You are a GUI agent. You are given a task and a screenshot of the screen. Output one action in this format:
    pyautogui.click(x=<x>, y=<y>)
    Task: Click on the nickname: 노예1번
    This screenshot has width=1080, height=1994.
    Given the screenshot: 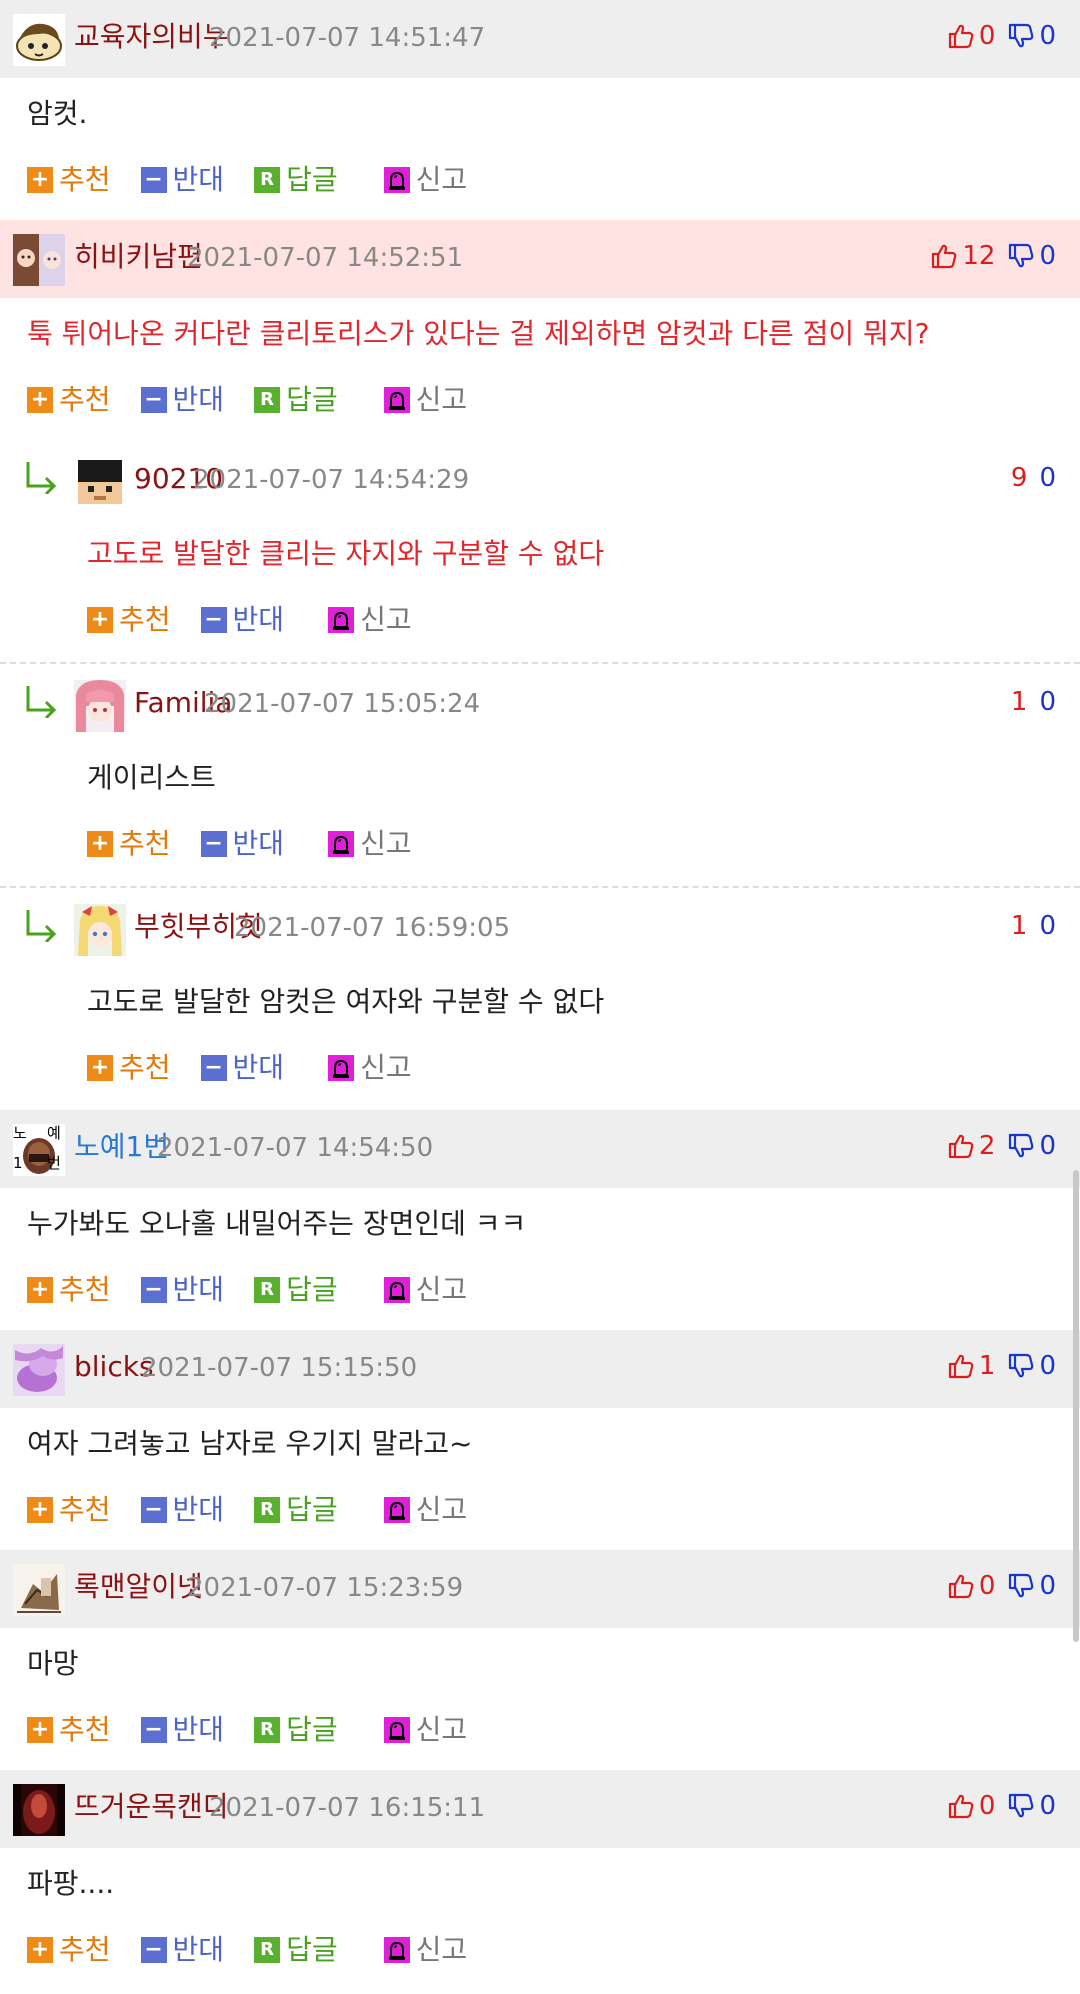 What is the action you would take?
    pyautogui.click(x=121, y=1147)
    